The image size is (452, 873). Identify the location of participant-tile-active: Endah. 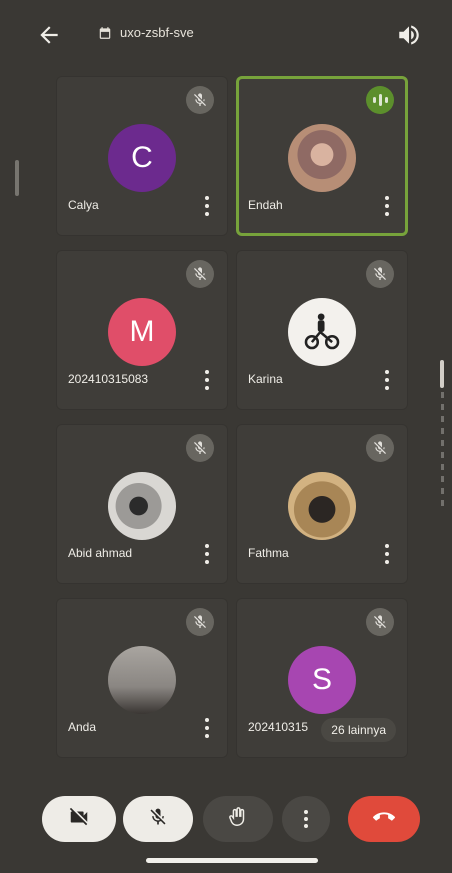
(322, 156).